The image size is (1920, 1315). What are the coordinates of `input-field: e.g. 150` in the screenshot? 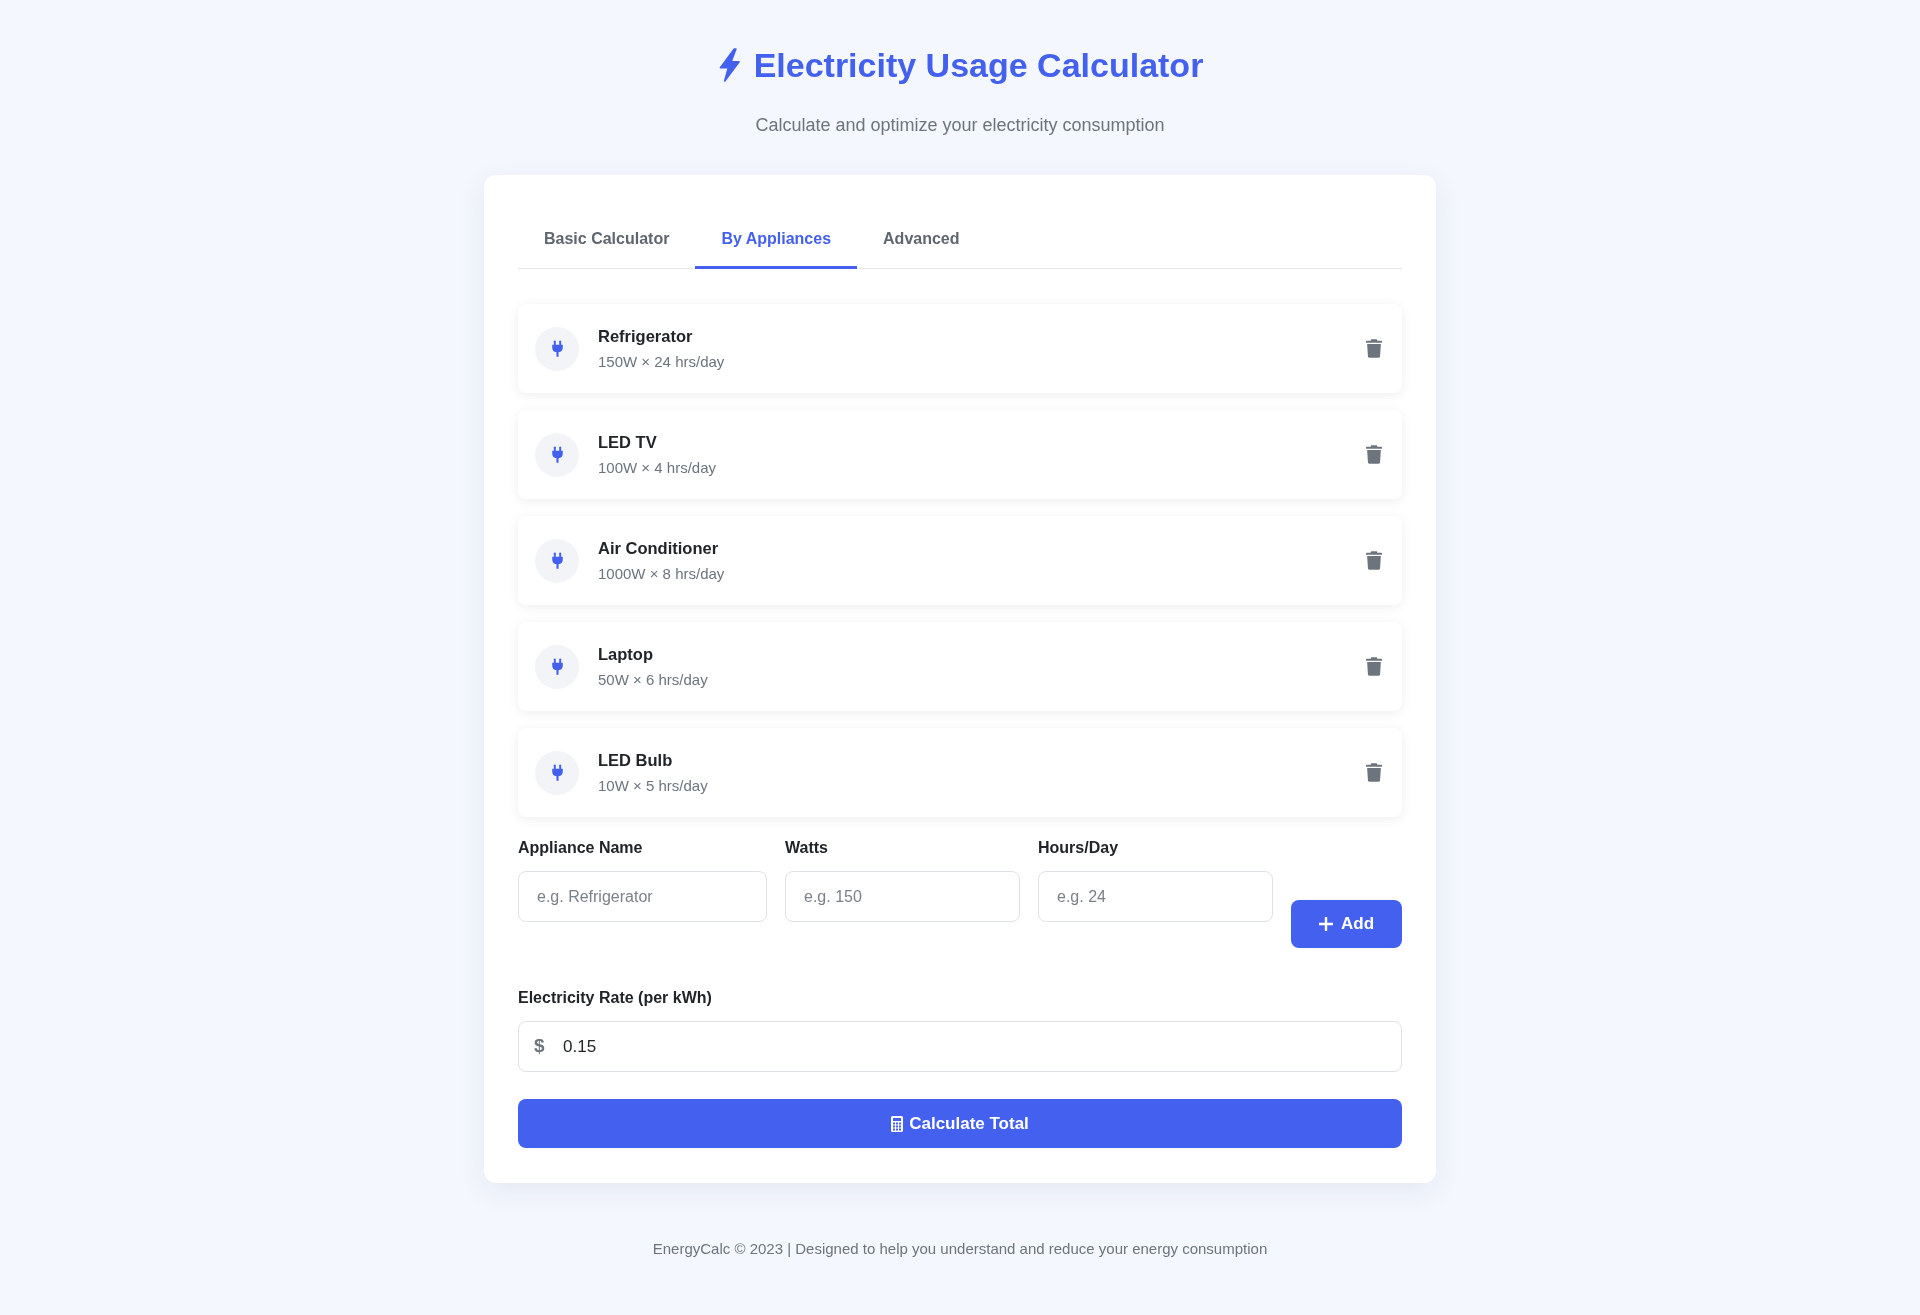 It's located at (902, 896).